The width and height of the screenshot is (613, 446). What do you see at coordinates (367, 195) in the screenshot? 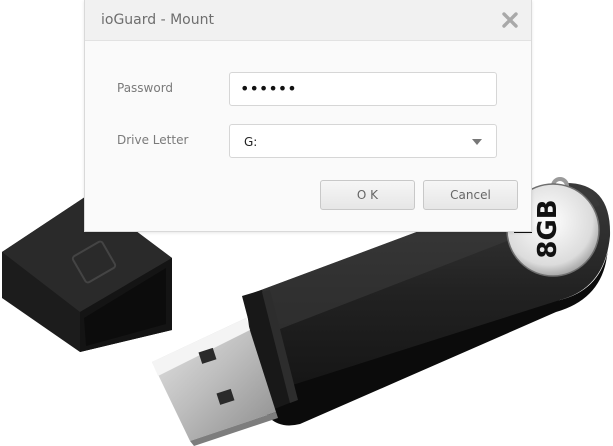
I see `ok-button: O K` at bounding box center [367, 195].